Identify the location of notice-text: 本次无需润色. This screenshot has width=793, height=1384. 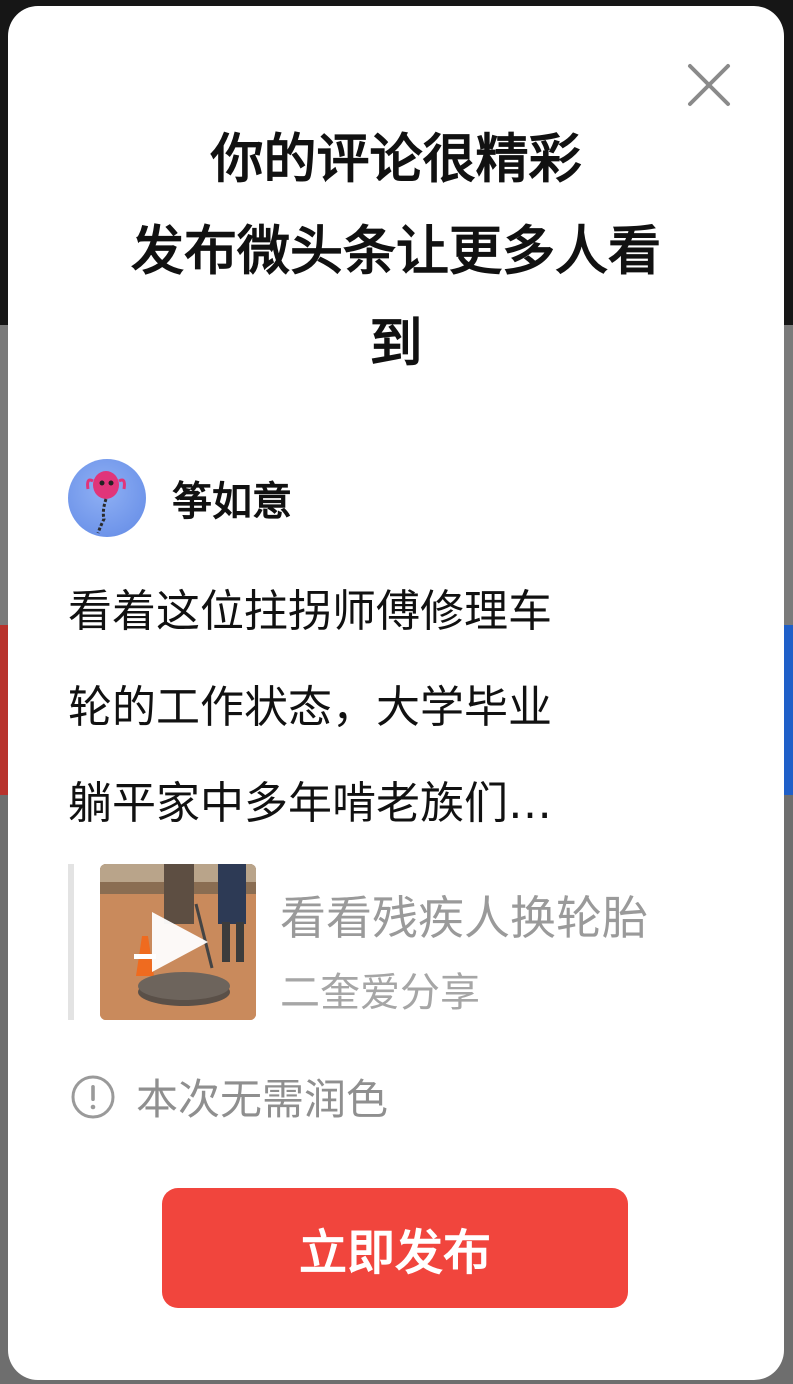
(262, 1099).